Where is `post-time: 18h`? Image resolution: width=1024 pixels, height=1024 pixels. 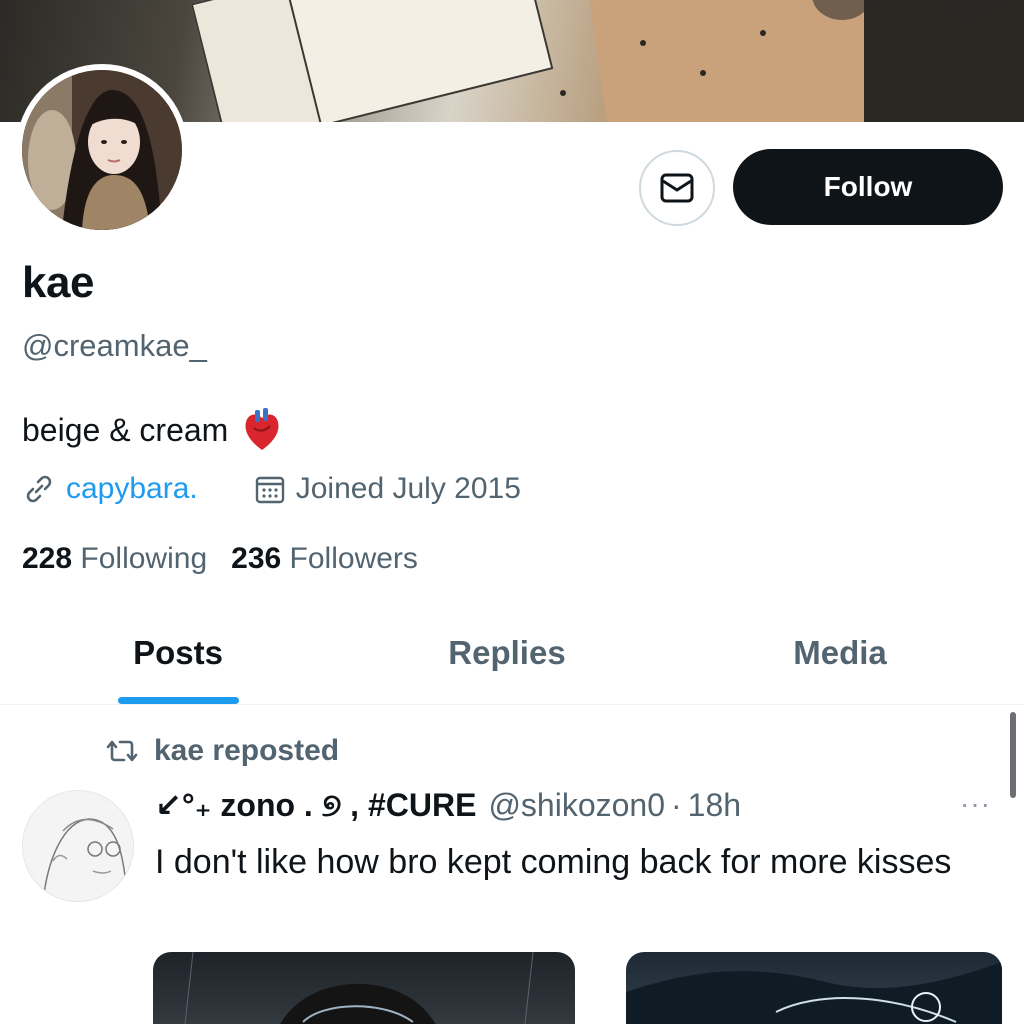
post-time: 18h is located at coordinates (714, 805).